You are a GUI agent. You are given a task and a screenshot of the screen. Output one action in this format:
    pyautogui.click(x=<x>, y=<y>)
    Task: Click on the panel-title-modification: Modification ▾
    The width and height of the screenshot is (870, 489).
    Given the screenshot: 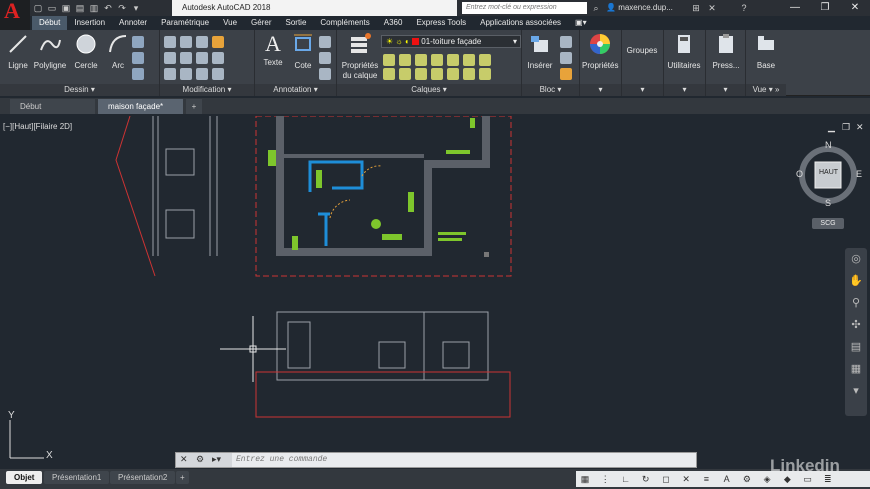 What is the action you would take?
    pyautogui.click(x=207, y=90)
    